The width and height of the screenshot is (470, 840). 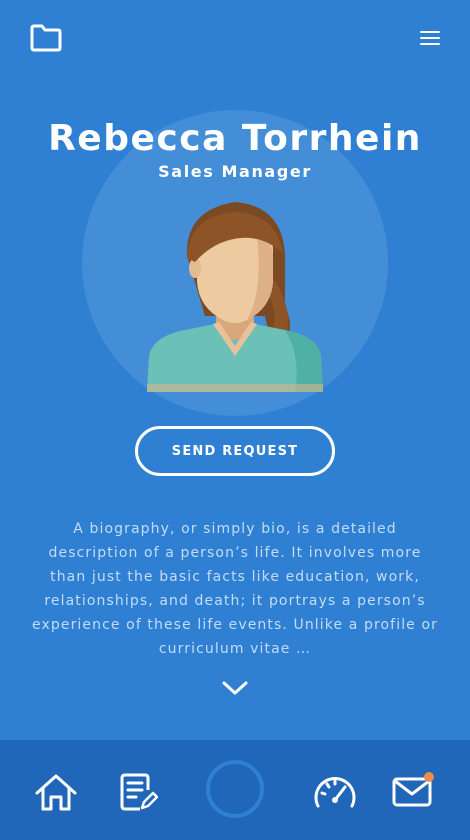 I want to click on nav-dashboard, so click(x=335, y=792).